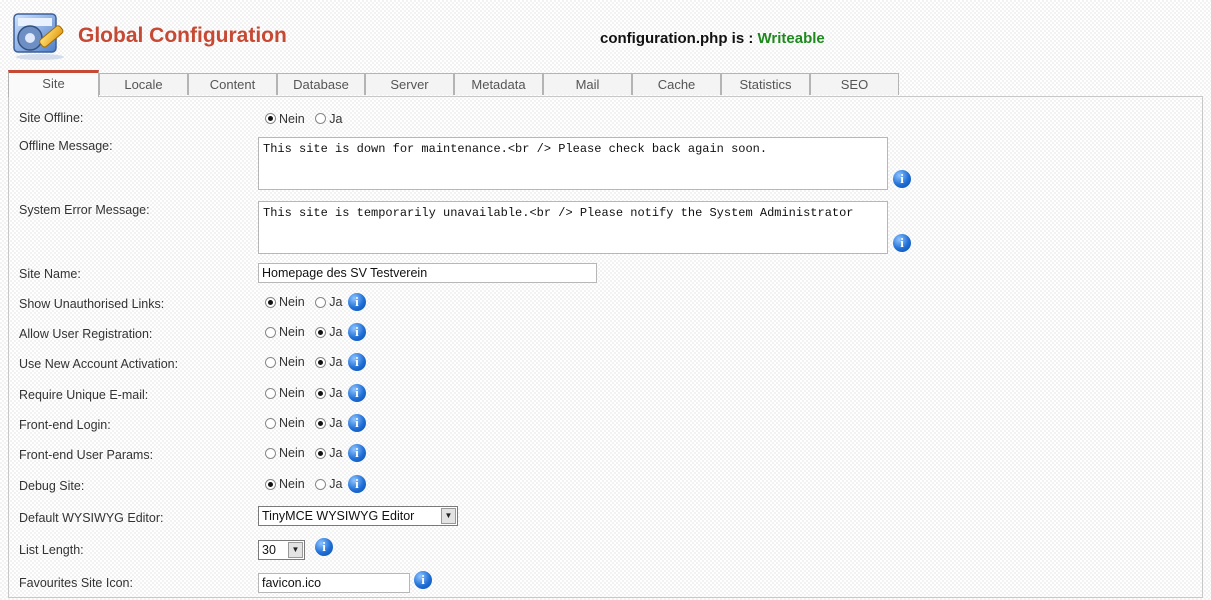 Image resolution: width=1211 pixels, height=600 pixels. What do you see at coordinates (324, 547) in the screenshot?
I see `list-length-info-icon` at bounding box center [324, 547].